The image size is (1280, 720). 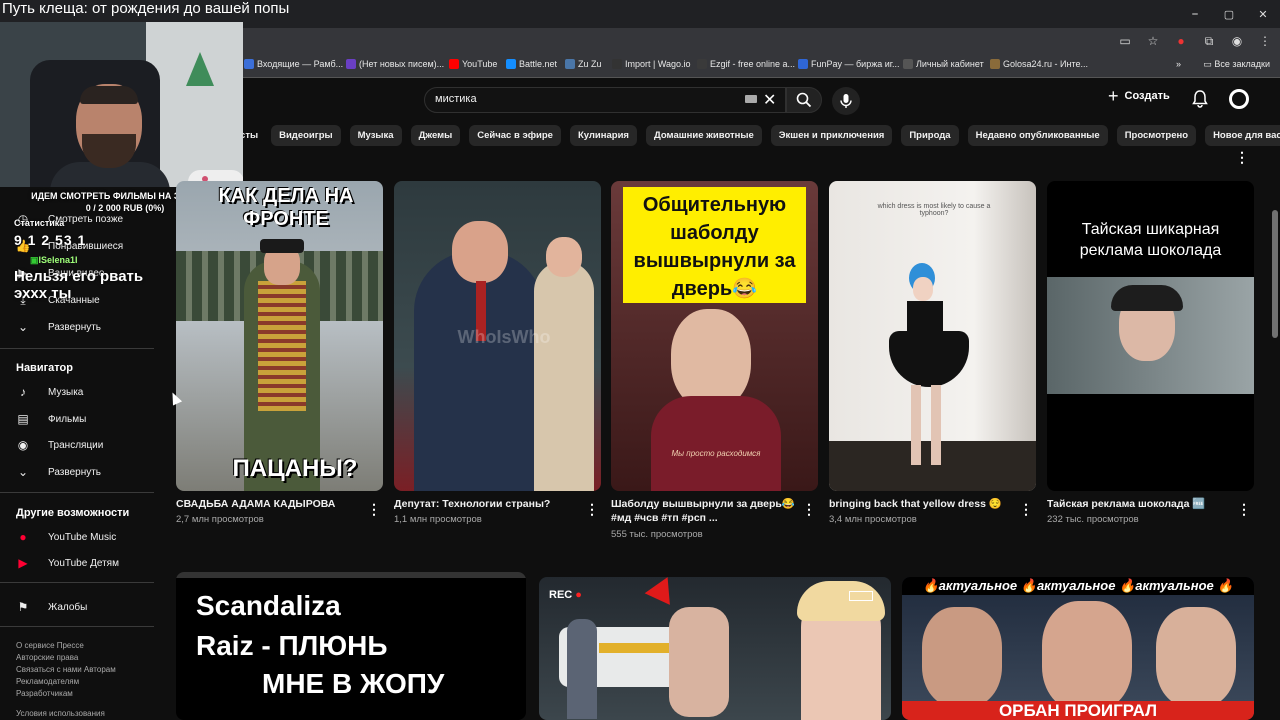 What do you see at coordinates (564, 376) in the screenshot?
I see `reporter-figure` at bounding box center [564, 376].